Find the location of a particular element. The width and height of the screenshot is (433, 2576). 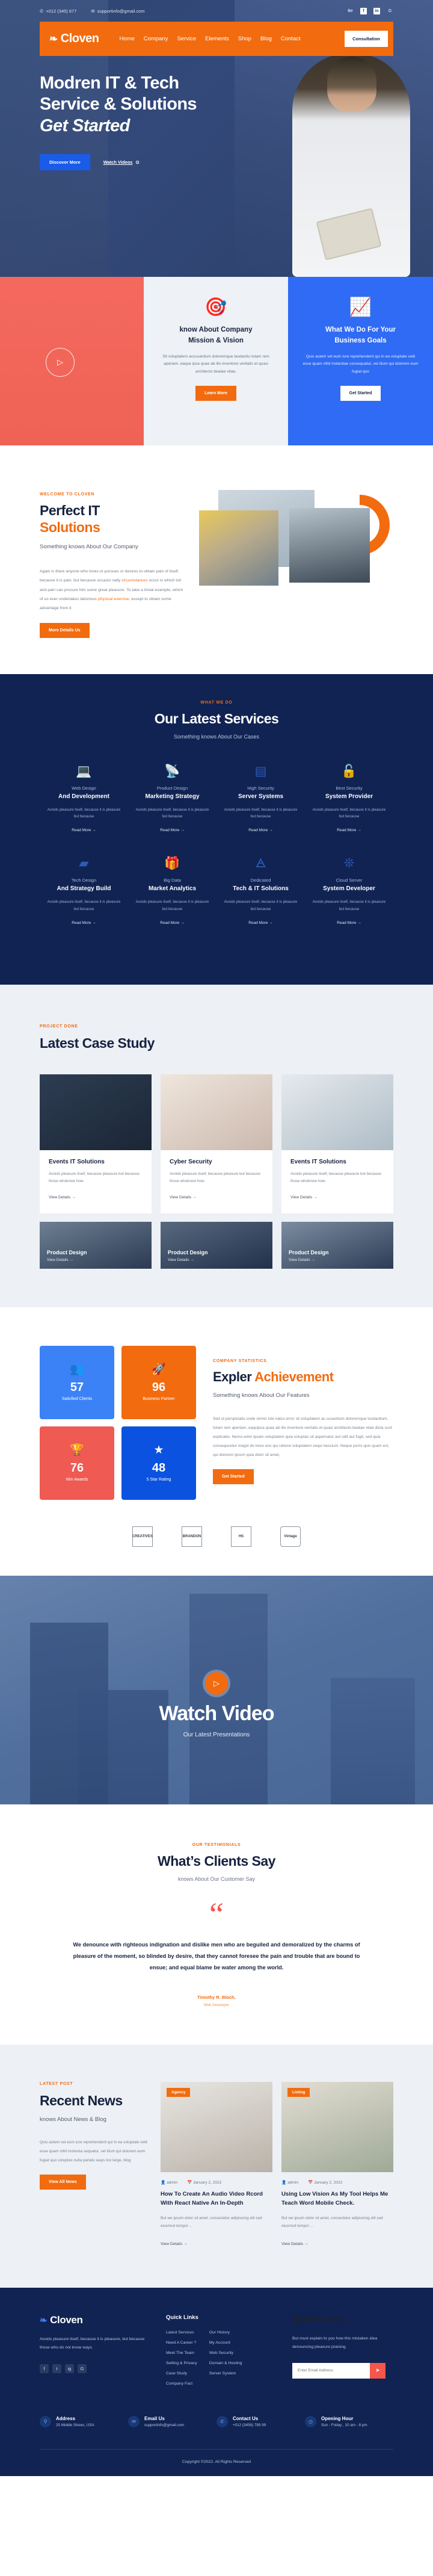

linkedin-icon: in is located at coordinates (376, 10).